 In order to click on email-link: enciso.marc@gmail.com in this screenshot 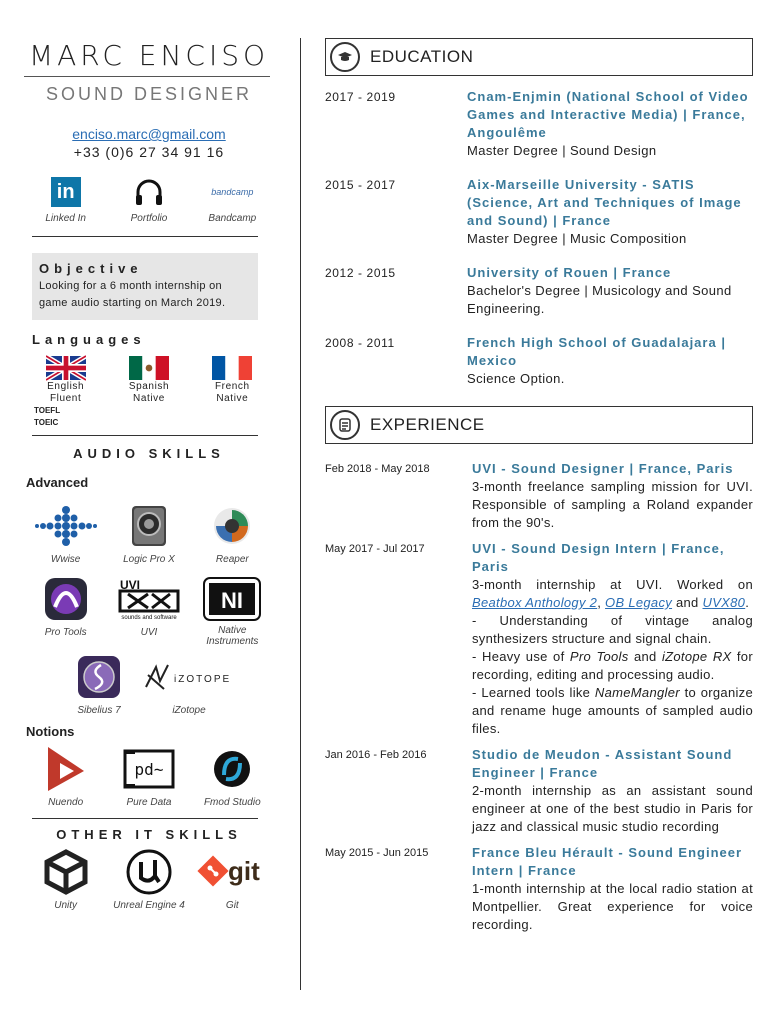, I will do `click(149, 134)`.